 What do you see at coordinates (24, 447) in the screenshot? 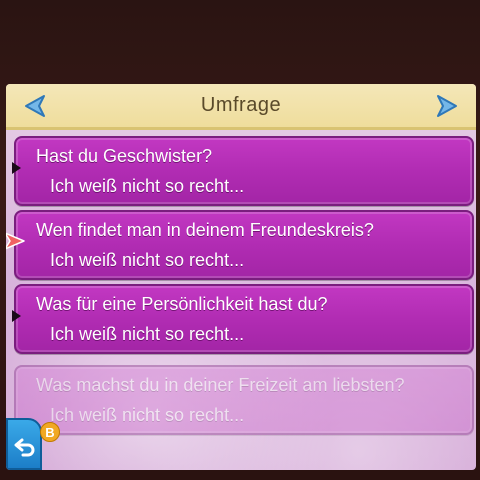
I see `back-arrow-icon` at bounding box center [24, 447].